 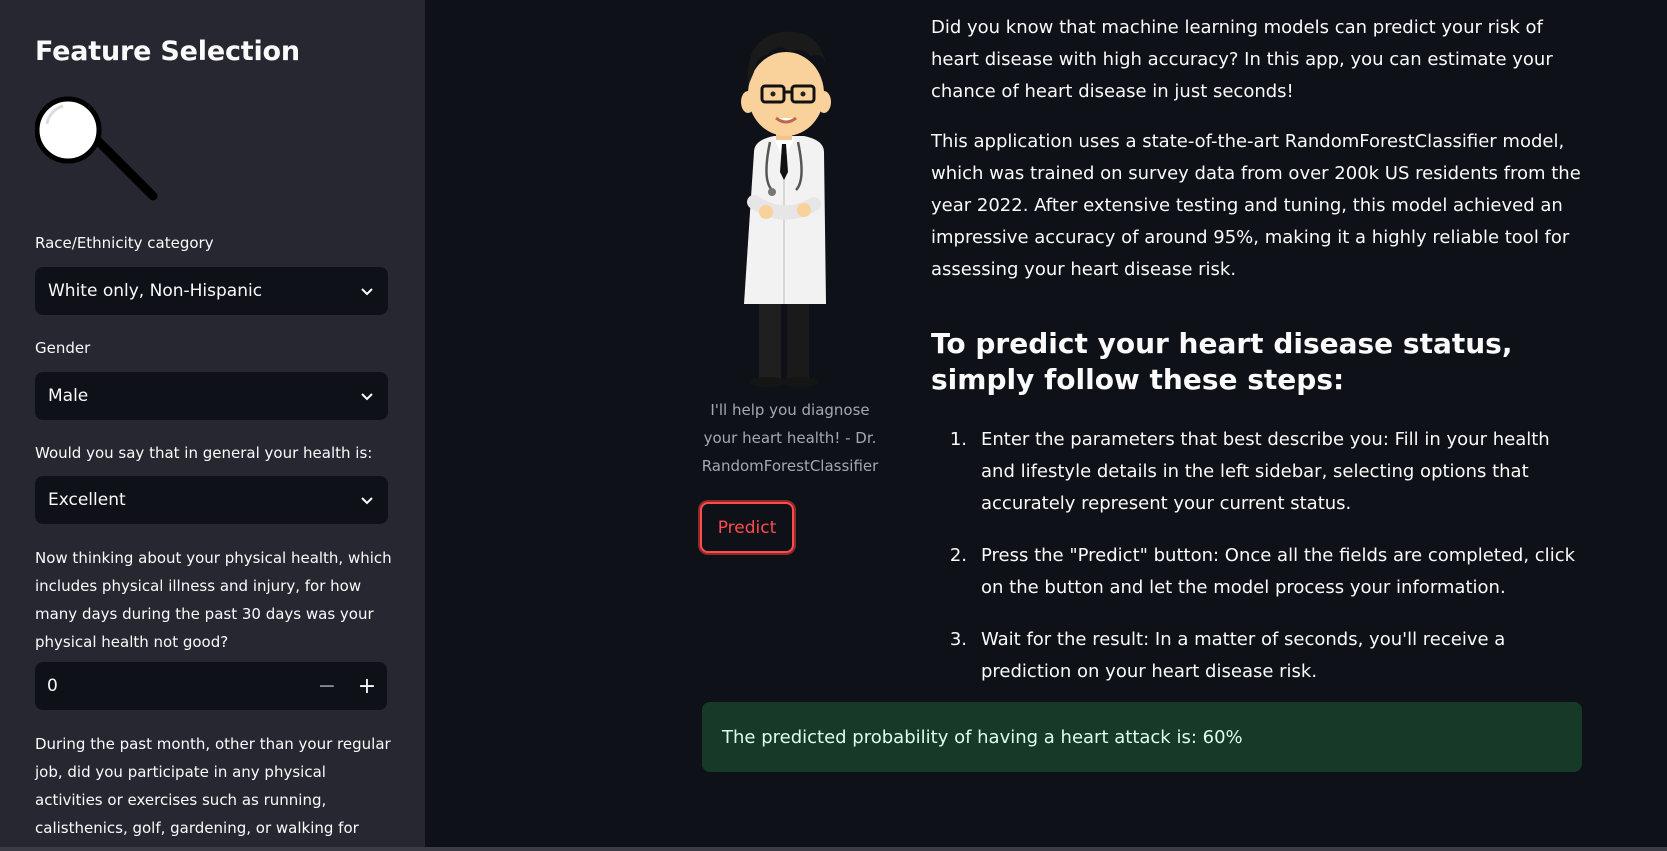 What do you see at coordinates (367, 686) in the screenshot?
I see `increment-button: +` at bounding box center [367, 686].